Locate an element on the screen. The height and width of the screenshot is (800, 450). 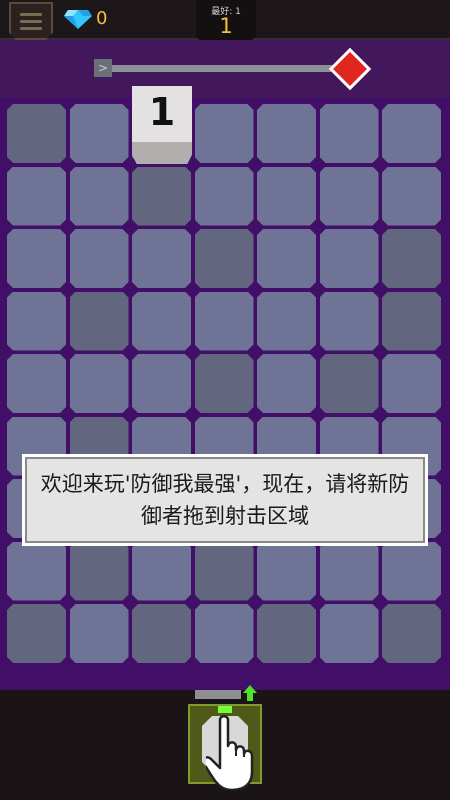
tutorial-text: 欢迎来玩'防御我最强'，现在，请将新防御者拖到射击区域 is located at coordinates (225, 500).